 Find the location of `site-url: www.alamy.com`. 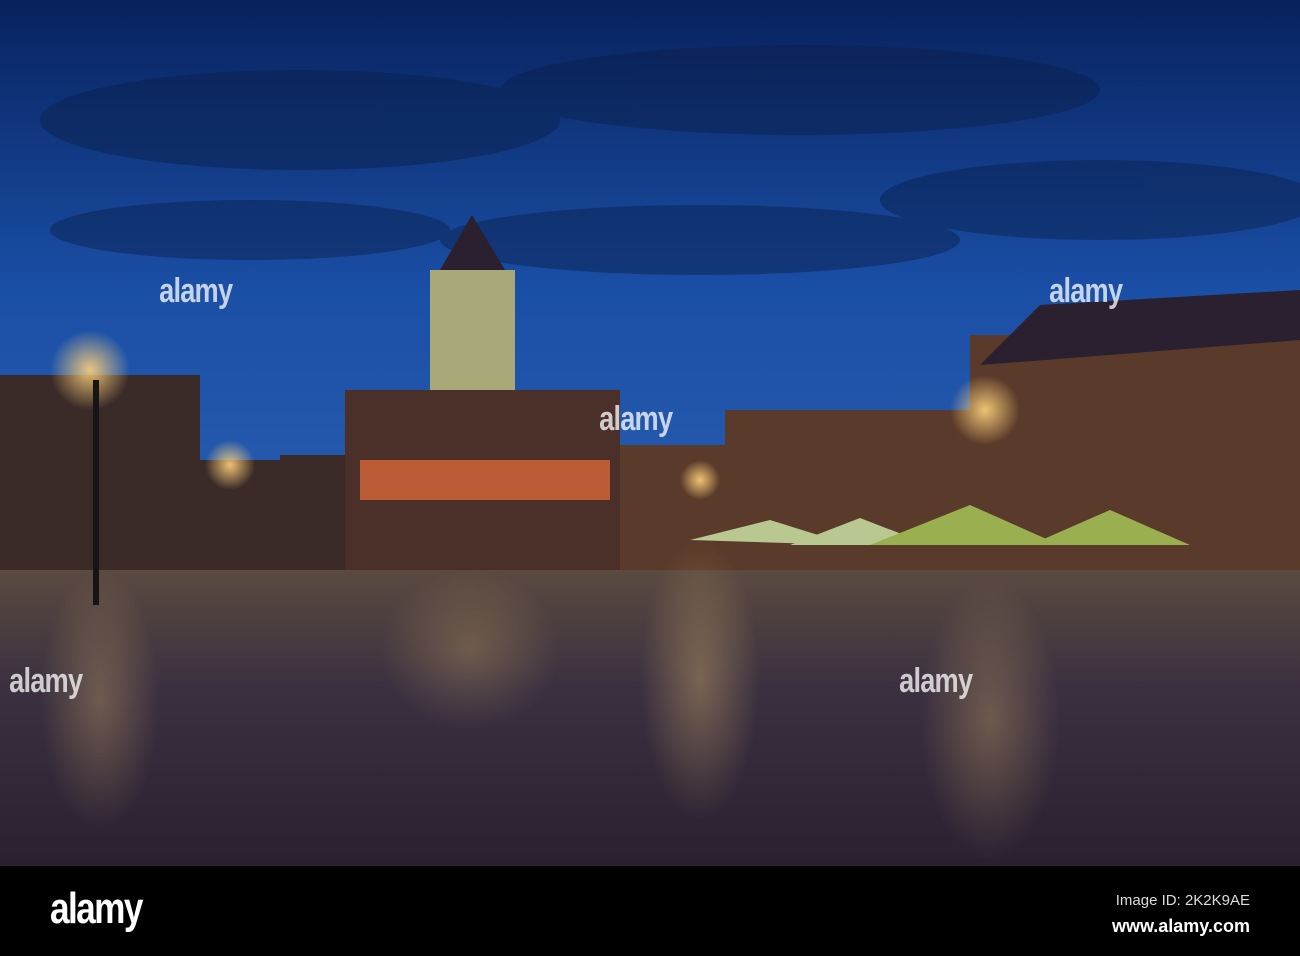

site-url: www.alamy.com is located at coordinates (1180, 926).